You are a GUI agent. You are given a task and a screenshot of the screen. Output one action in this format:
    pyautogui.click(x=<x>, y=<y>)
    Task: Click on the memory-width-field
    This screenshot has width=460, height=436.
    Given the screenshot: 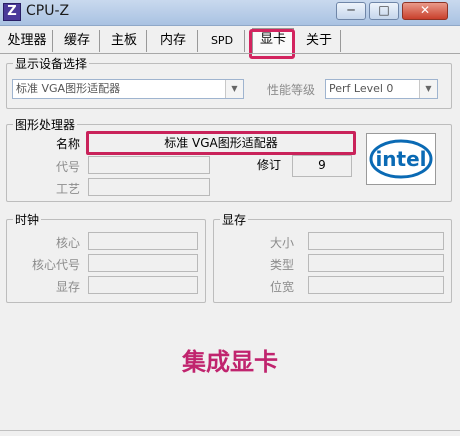 What is the action you would take?
    pyautogui.click(x=376, y=285)
    